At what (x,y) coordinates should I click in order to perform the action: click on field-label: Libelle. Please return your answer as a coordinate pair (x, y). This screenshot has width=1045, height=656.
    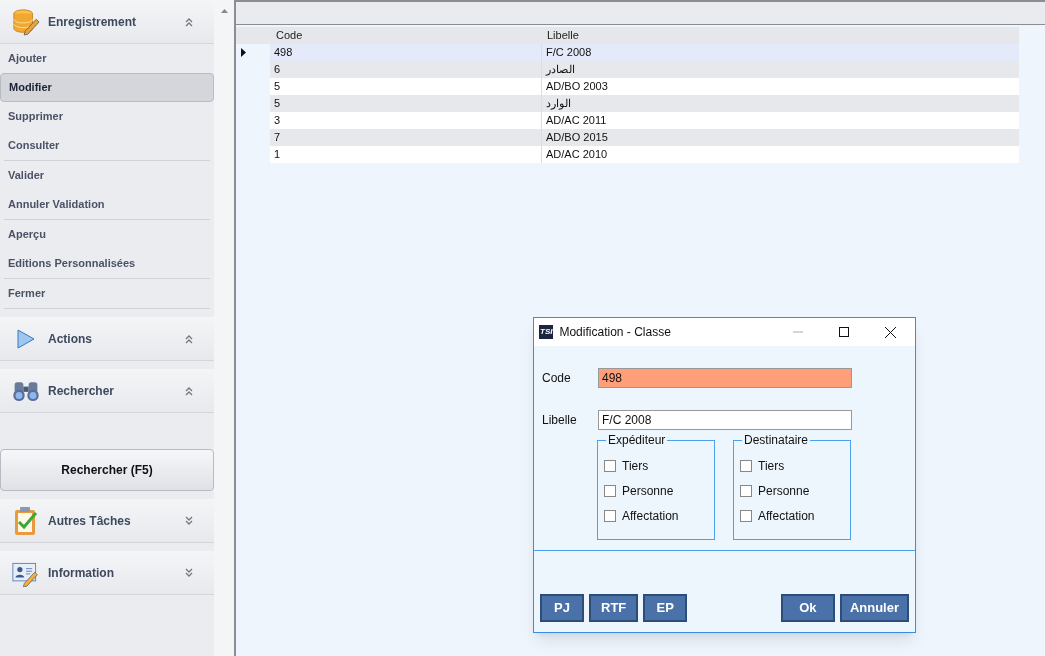
    Looking at the image, I should click on (560, 420).